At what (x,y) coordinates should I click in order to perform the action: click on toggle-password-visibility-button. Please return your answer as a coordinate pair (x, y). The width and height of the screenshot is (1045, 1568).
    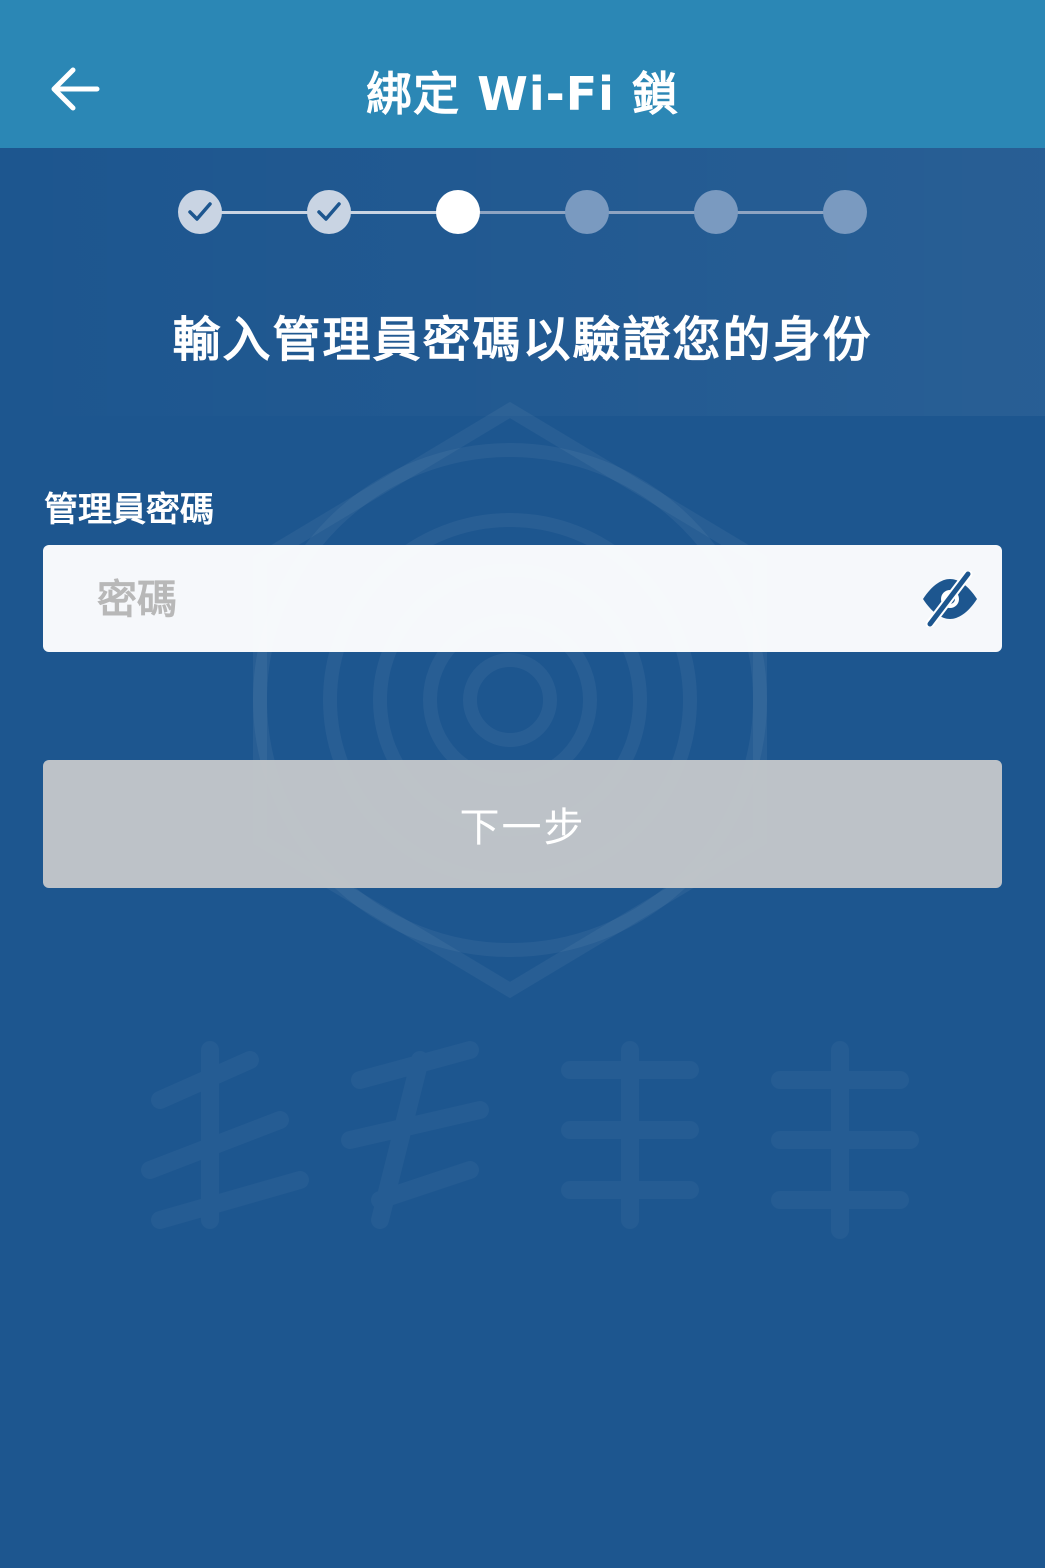
    Looking at the image, I should click on (950, 599).